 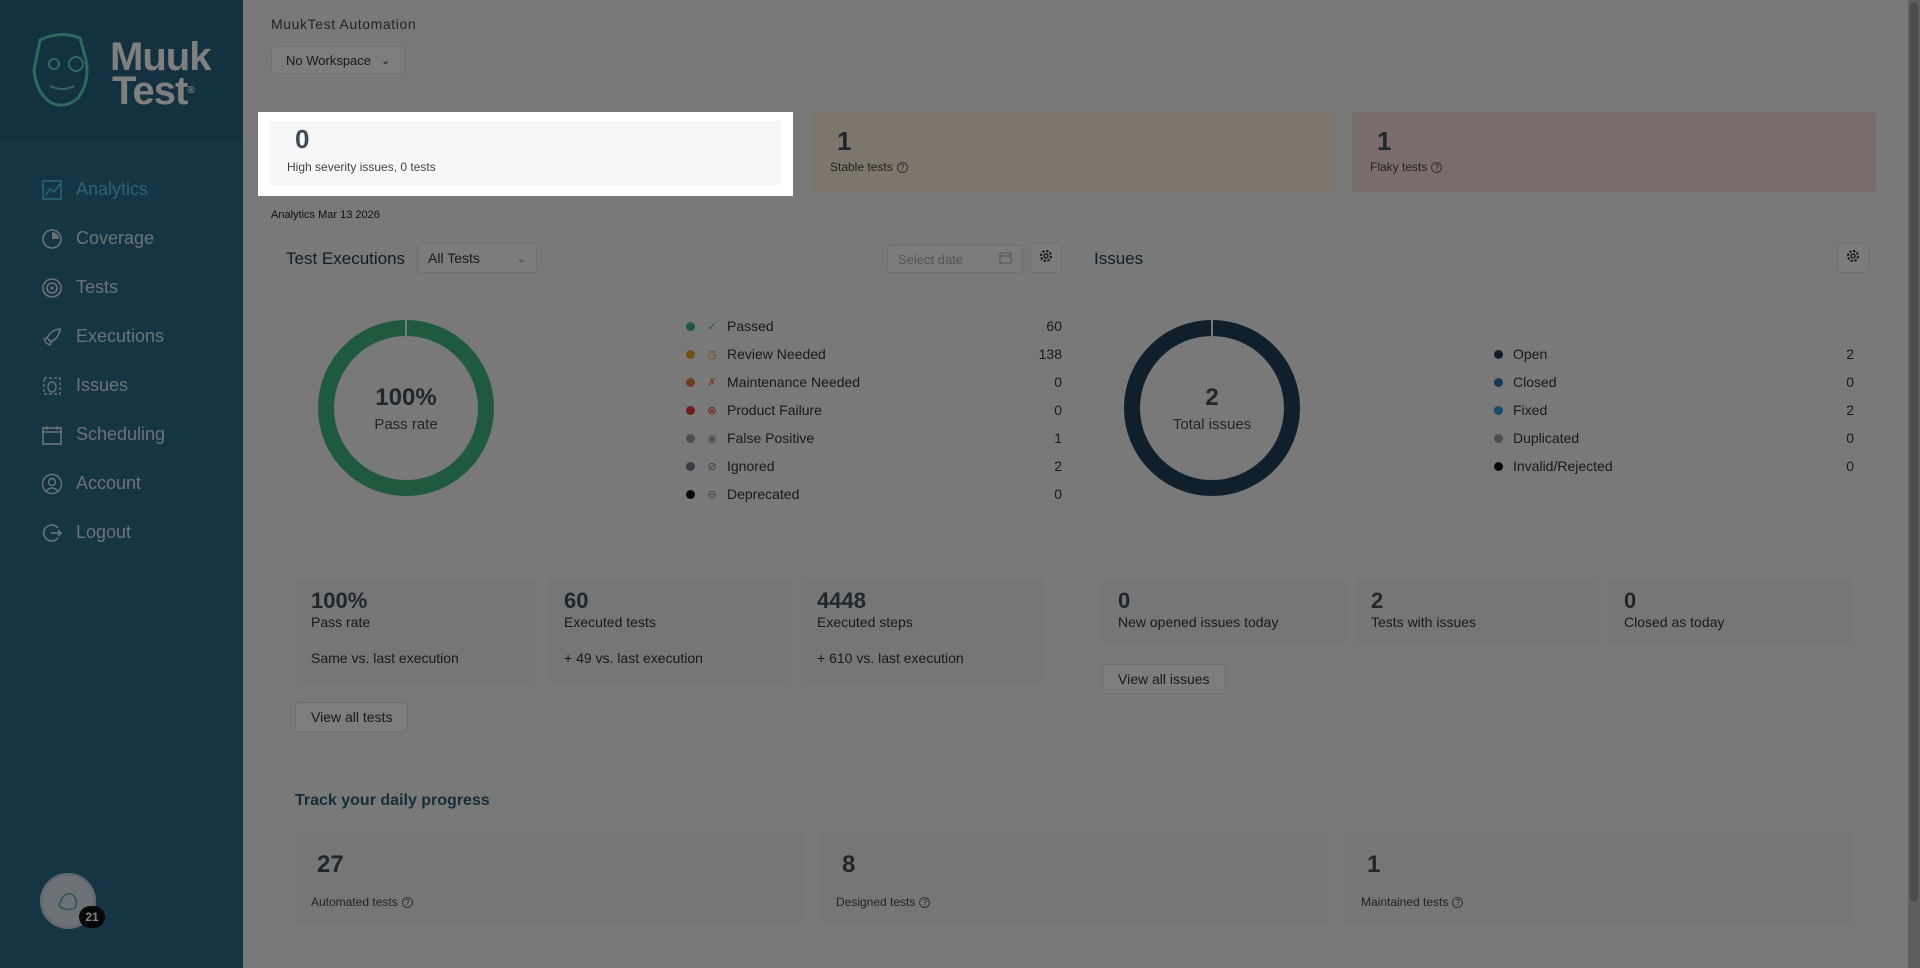 I want to click on sidebar-item-label: Executions, so click(x=120, y=336).